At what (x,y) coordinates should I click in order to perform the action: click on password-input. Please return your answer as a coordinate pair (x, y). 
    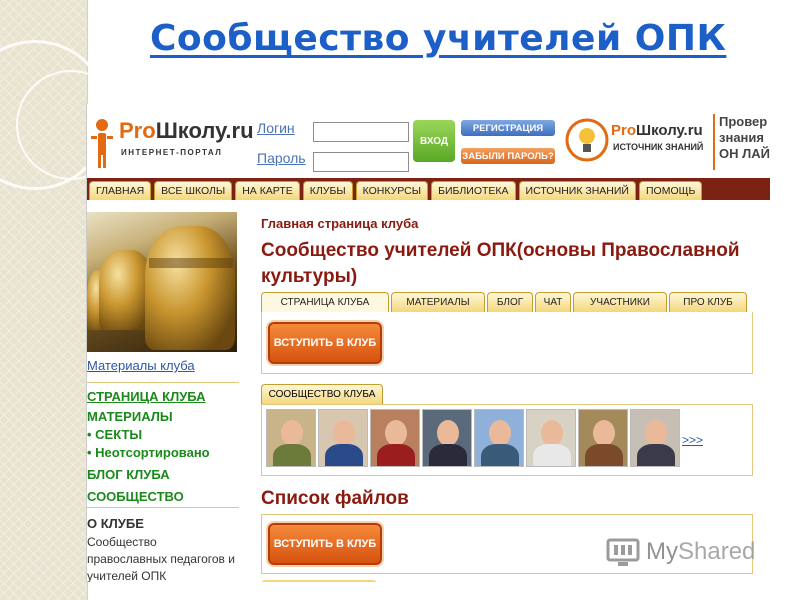
    Looking at the image, I should click on (361, 162).